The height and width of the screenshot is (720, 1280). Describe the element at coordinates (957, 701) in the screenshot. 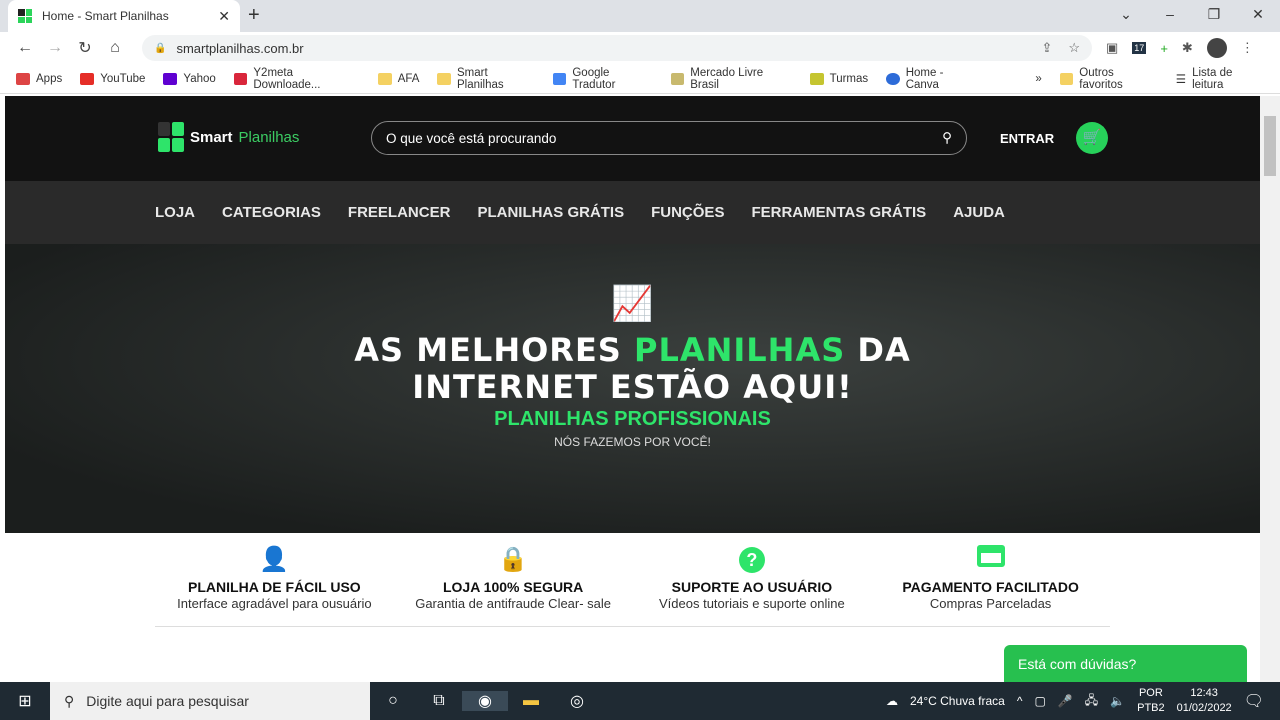

I see `weather-text: 24°C Chuva fraca` at that location.